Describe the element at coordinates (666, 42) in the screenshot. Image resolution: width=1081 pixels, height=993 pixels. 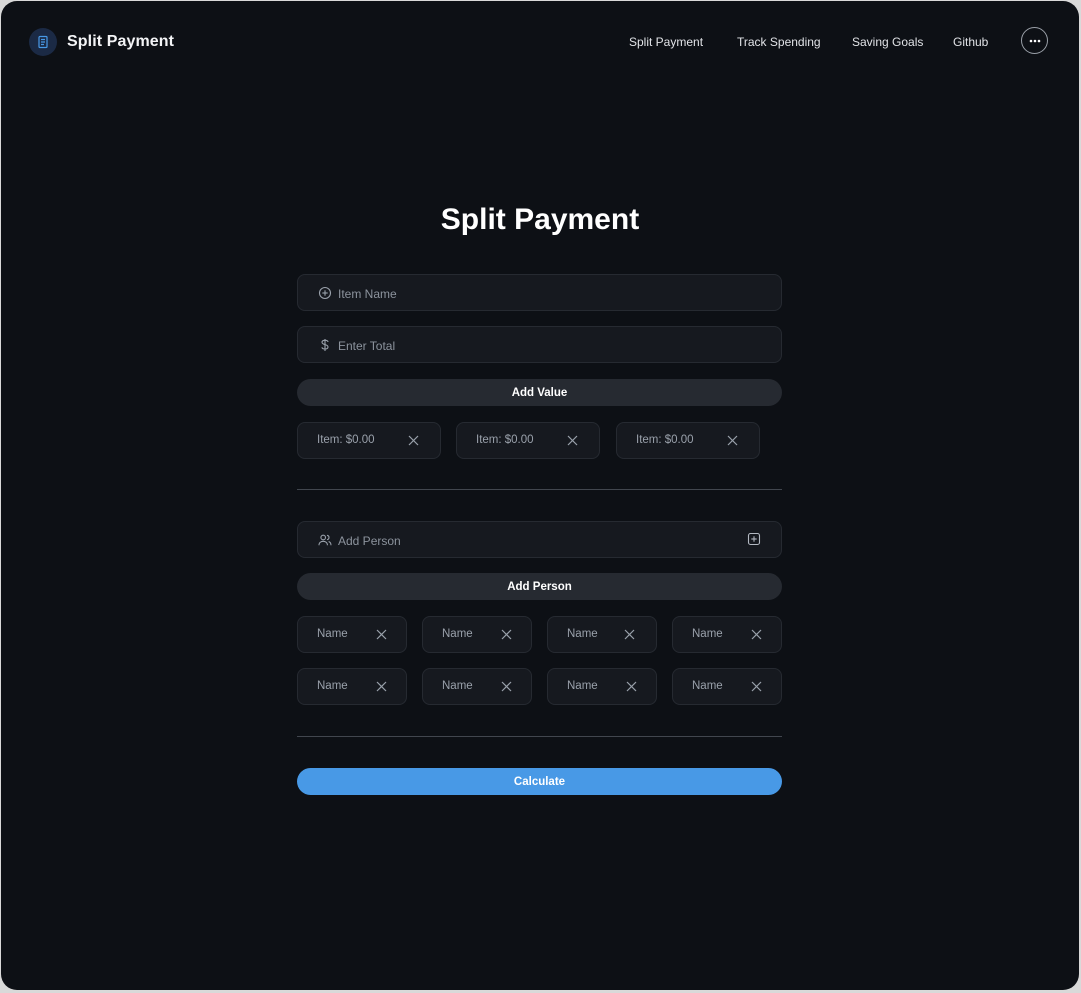
I see `nav-split-payment: Split Payment` at that location.